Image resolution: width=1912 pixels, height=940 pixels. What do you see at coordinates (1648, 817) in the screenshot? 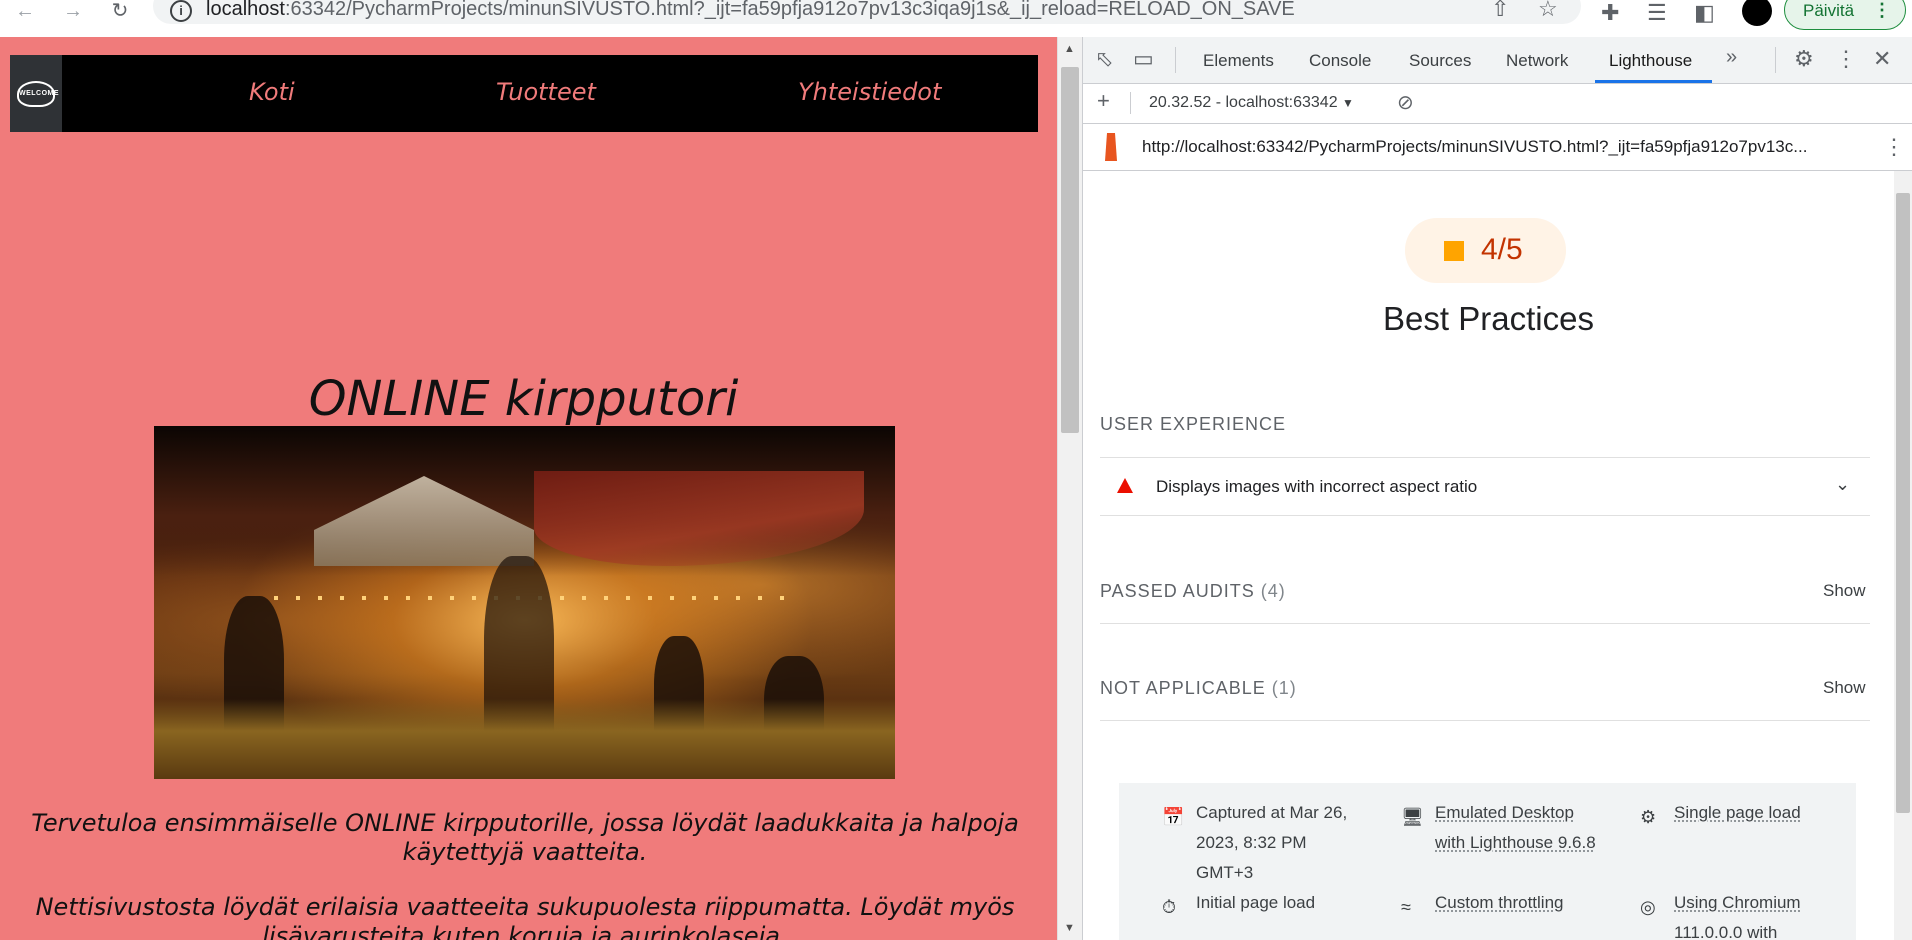
I see `single-load-icon: ⚙` at bounding box center [1648, 817].